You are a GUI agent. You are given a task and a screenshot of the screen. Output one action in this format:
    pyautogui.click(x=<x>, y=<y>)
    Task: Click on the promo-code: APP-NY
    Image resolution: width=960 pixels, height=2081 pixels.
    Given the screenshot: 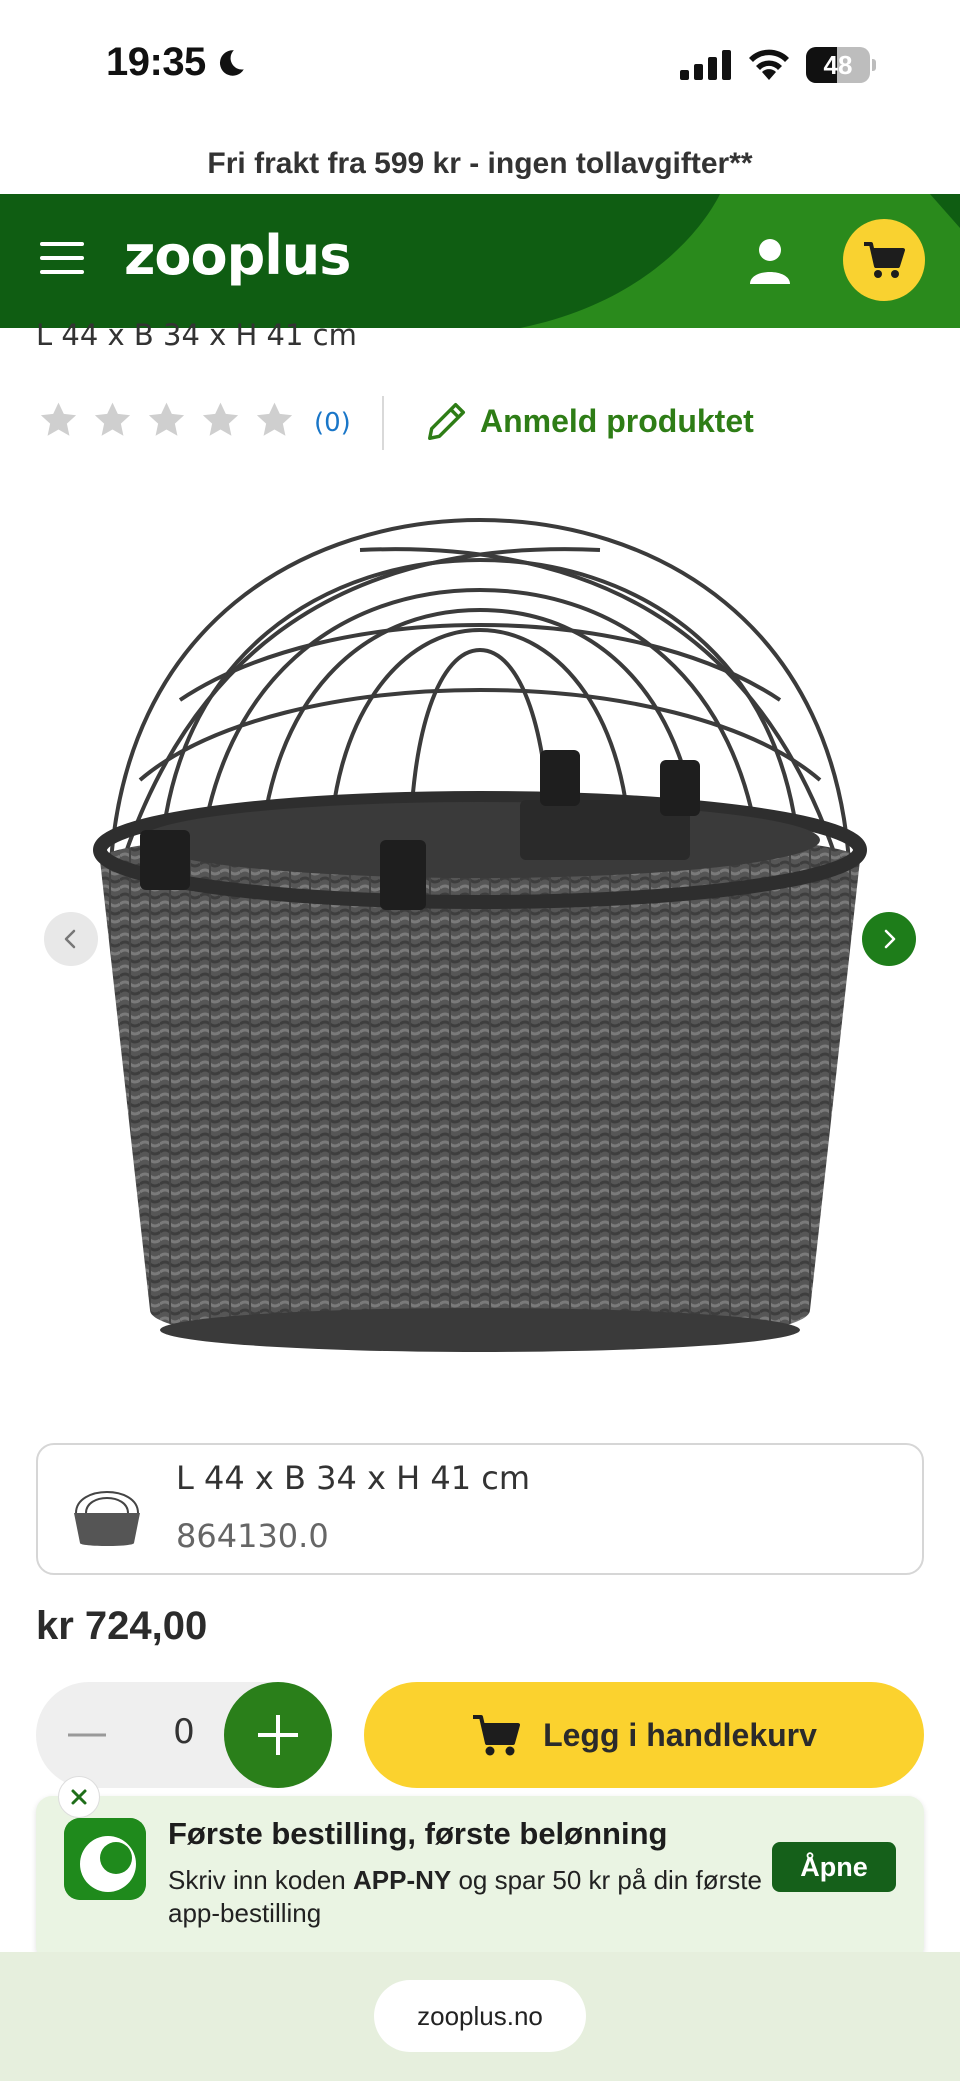 What is the action you would take?
    pyautogui.click(x=402, y=1880)
    